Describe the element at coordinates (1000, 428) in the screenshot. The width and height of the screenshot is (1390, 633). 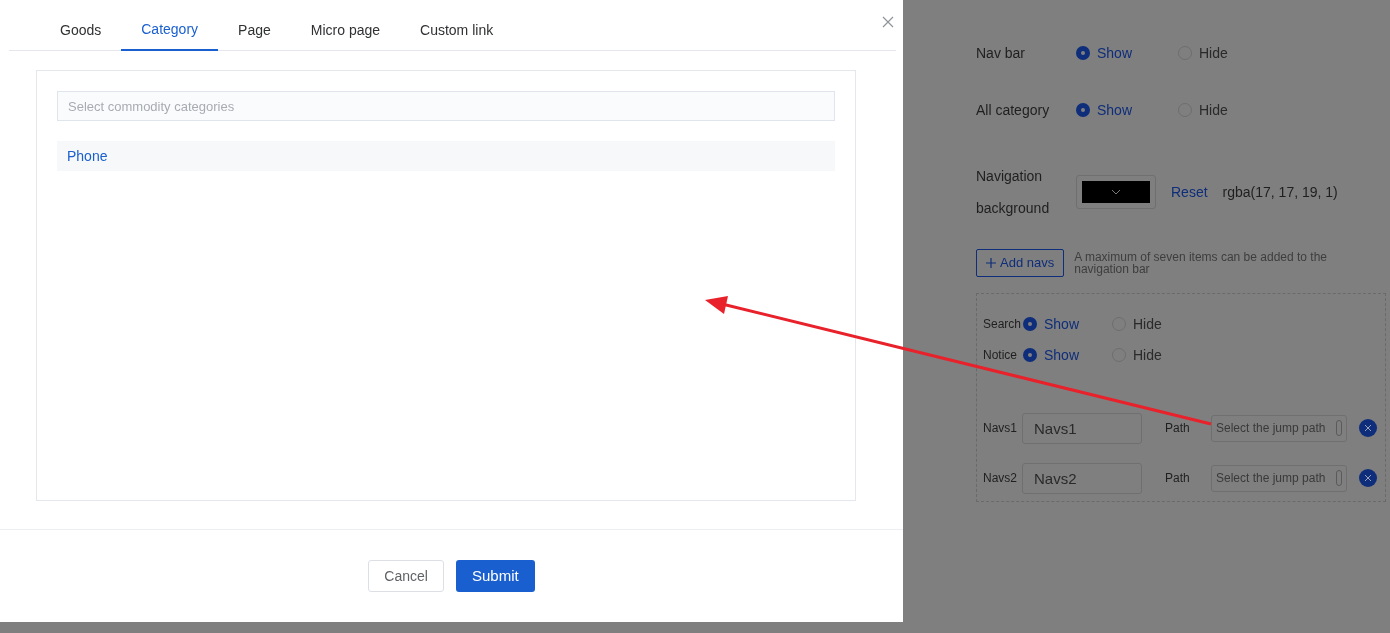
I see `nav-label: Navs1` at that location.